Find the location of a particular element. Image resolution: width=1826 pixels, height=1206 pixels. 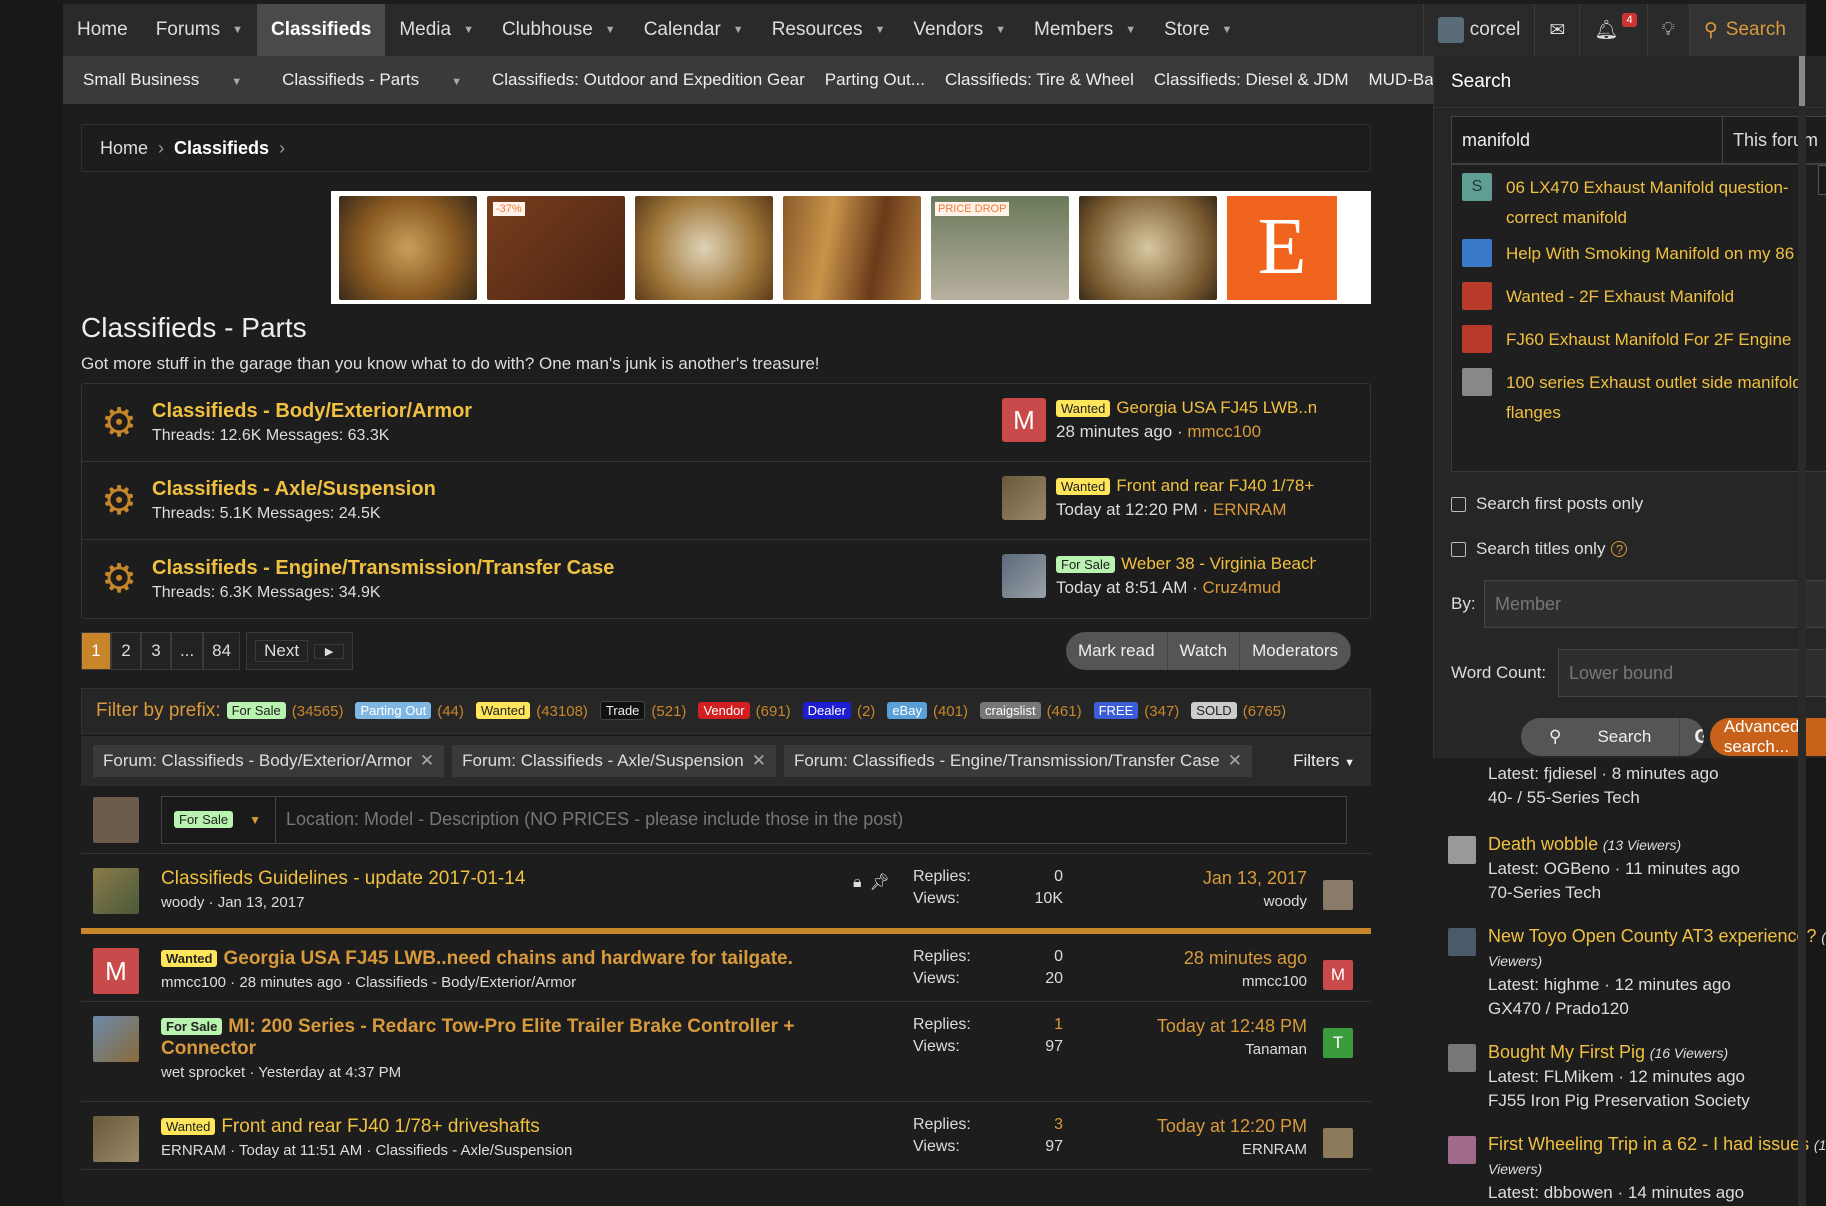

filter-for-sale: For Sale (34565) is located at coordinates (288, 711).